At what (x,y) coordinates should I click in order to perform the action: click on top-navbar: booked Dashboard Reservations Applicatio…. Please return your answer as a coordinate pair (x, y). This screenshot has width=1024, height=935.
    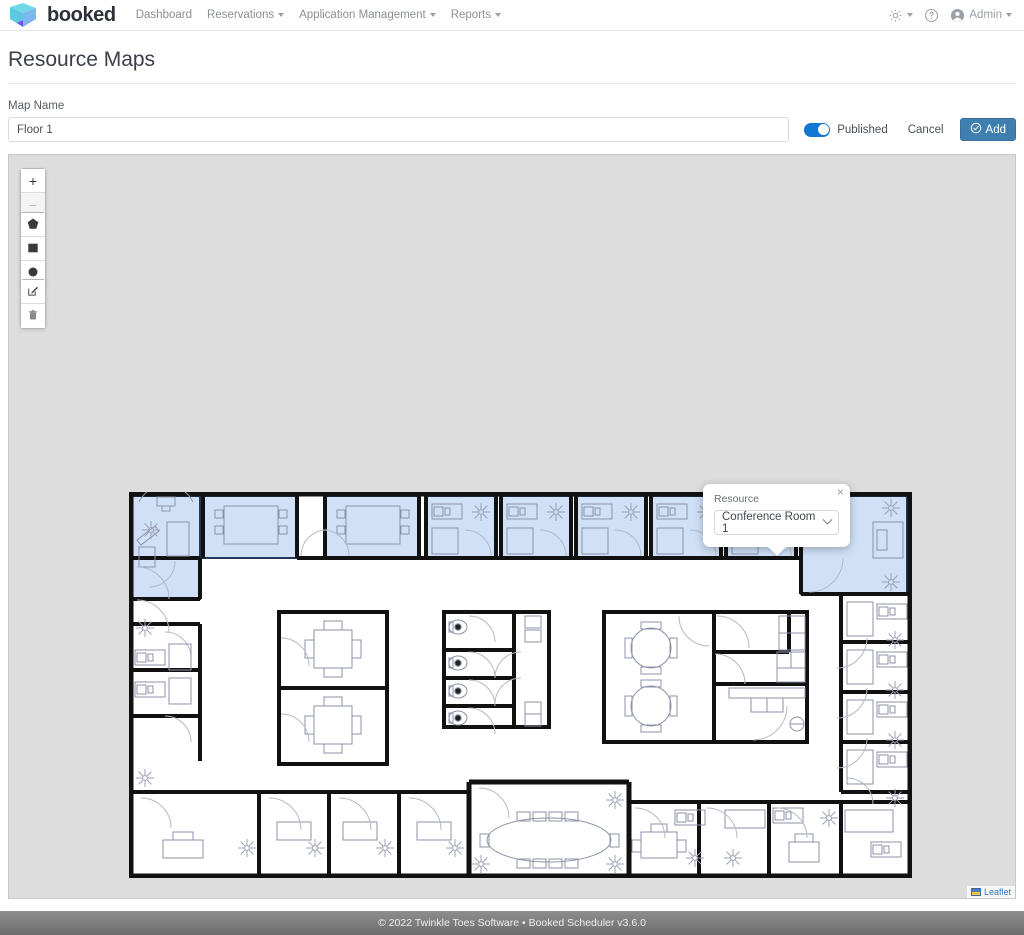
    Looking at the image, I should click on (512, 15).